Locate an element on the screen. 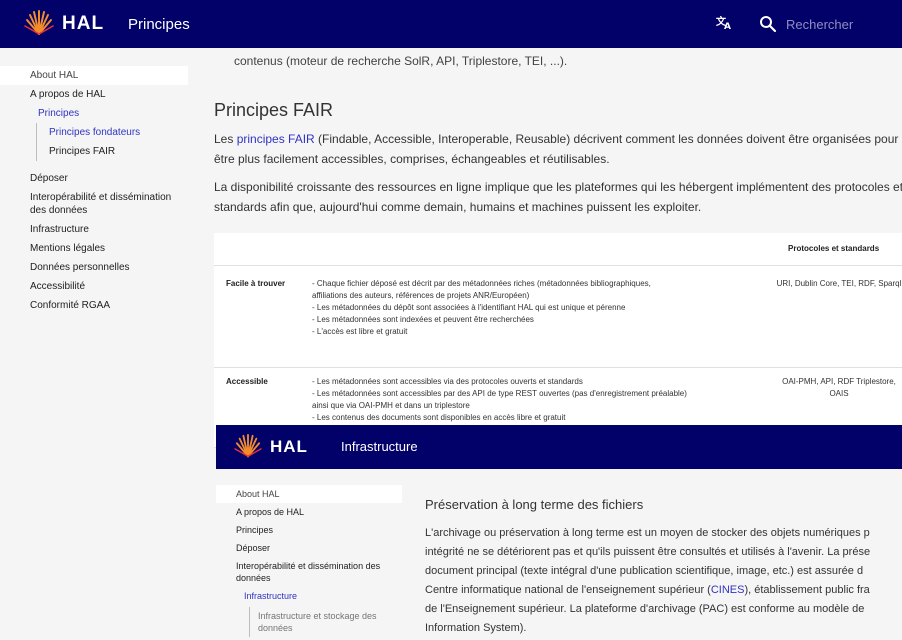 The image size is (902, 640). desc-line: - L'accès est libre et gratuit is located at coordinates (360, 331).